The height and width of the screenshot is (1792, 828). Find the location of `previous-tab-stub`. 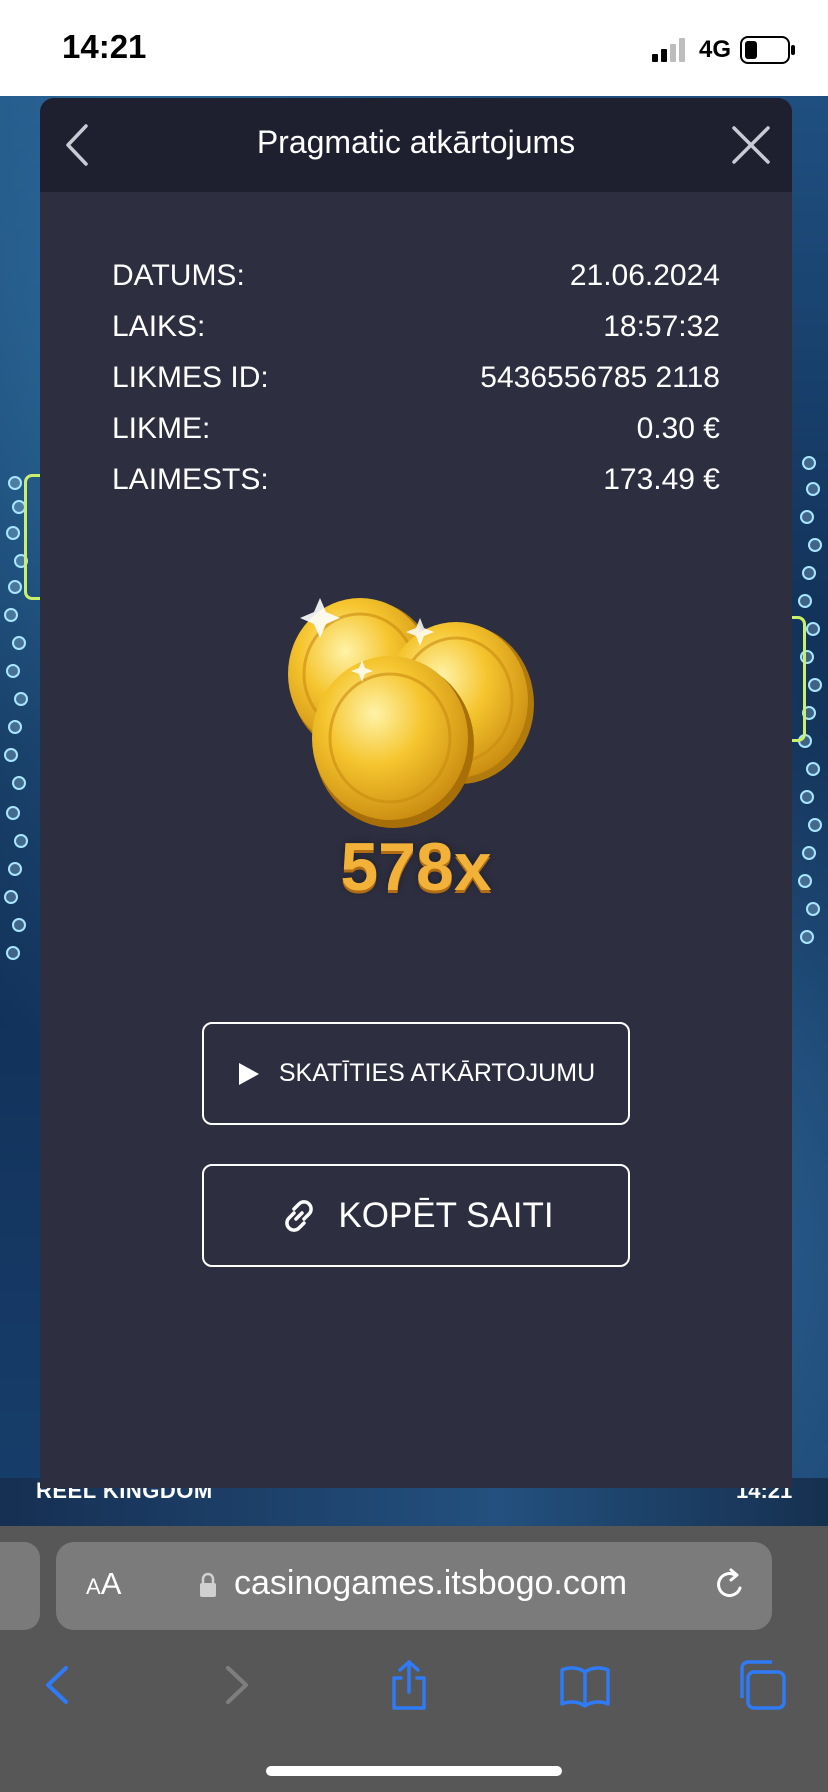

previous-tab-stub is located at coordinates (20, 1586).